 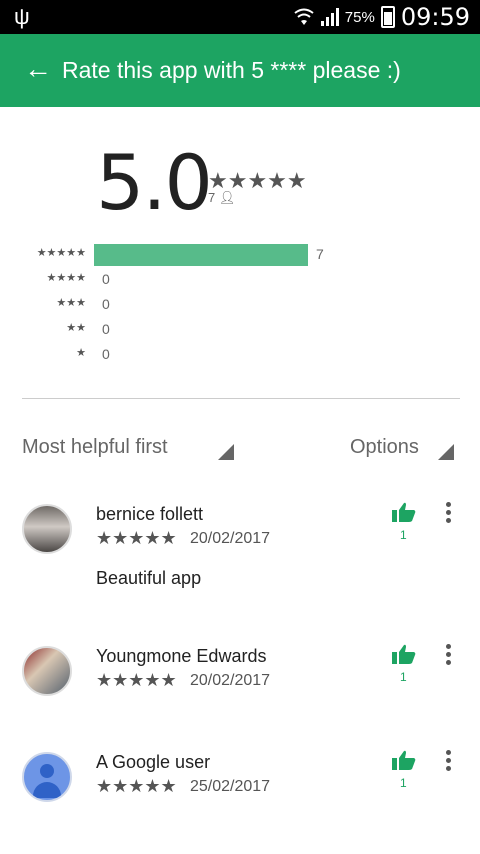 I want to click on histogram-row: ★★★★★ 7, so click(x=240, y=255).